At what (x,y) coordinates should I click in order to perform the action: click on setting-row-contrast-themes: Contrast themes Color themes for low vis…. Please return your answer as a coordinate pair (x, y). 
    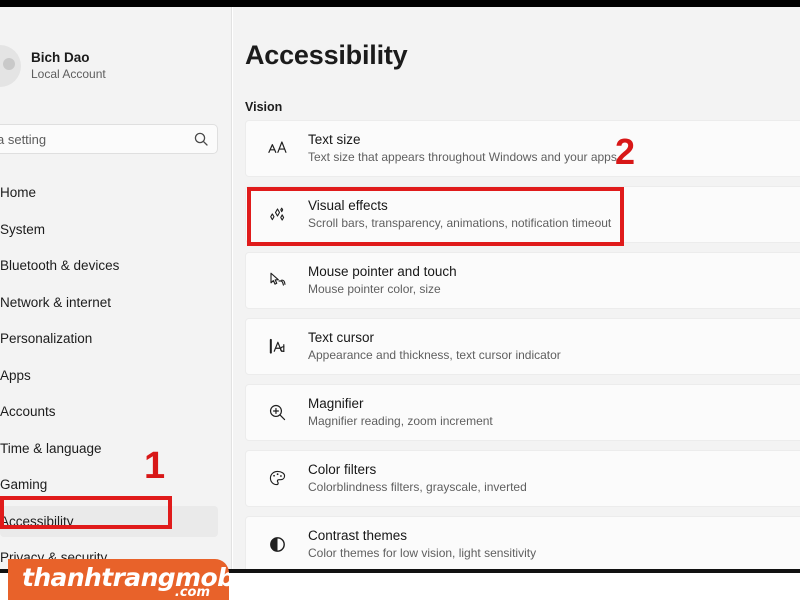
    Looking at the image, I should click on (522, 542).